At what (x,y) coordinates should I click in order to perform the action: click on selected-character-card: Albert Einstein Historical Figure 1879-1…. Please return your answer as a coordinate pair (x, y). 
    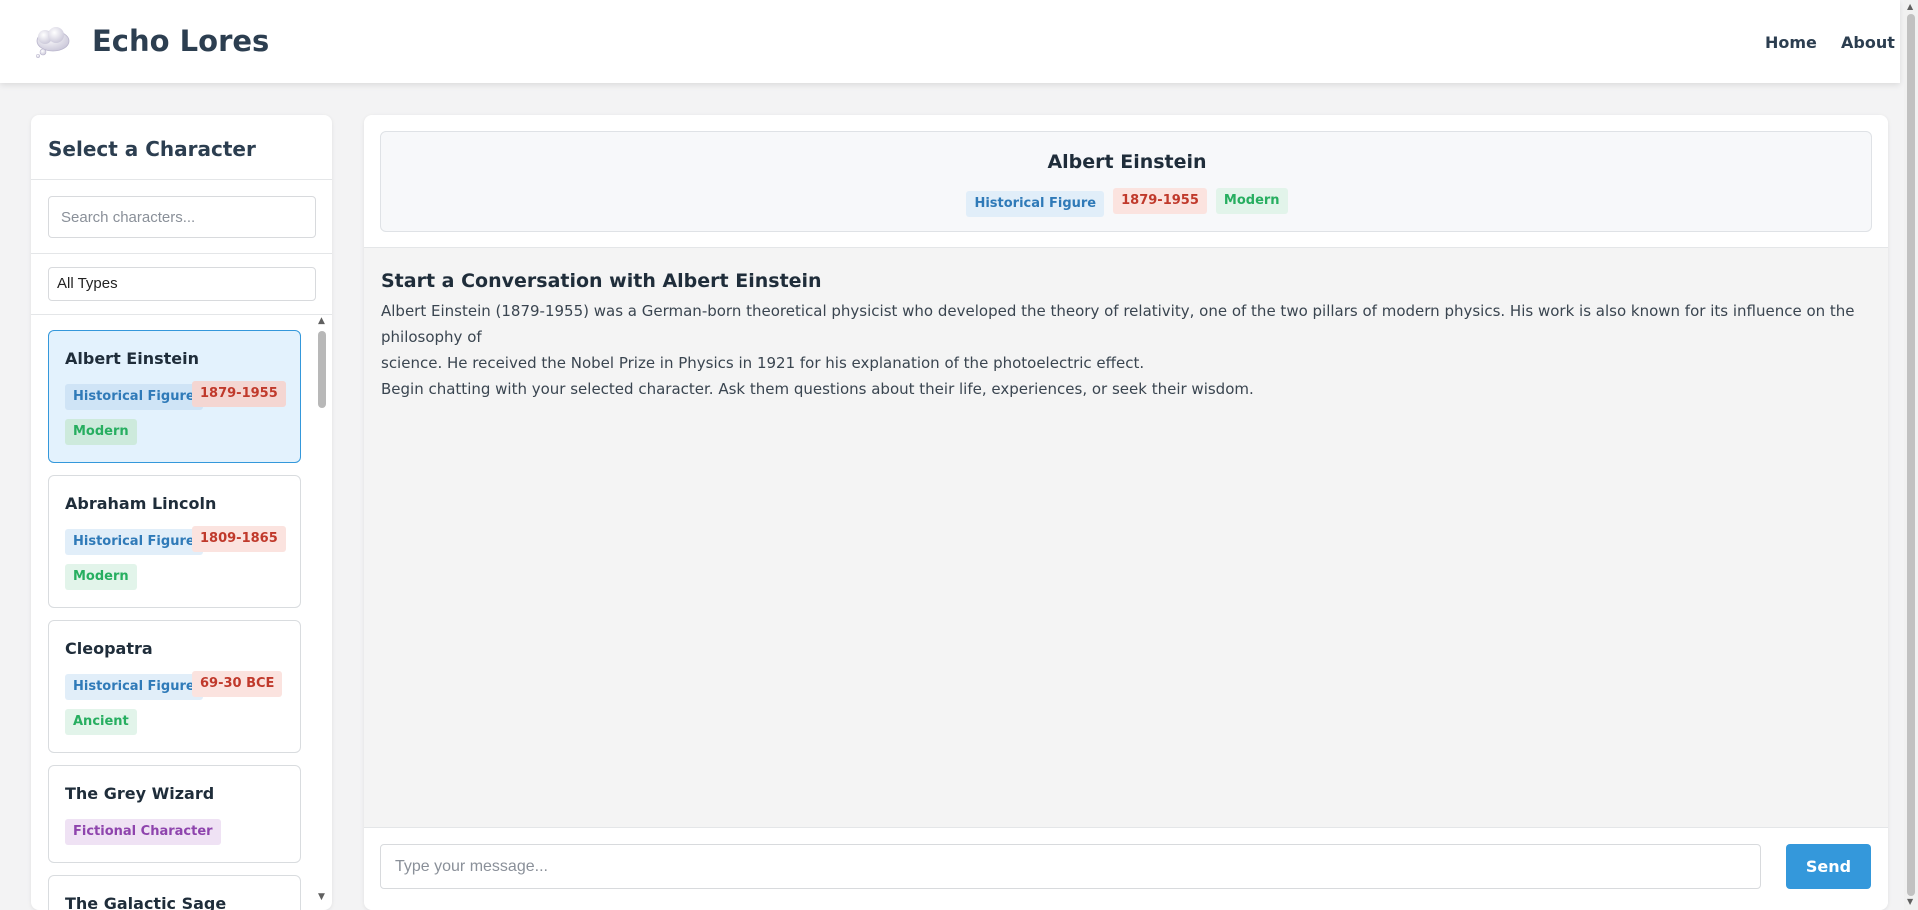
    Looking at the image, I should click on (1126, 181).